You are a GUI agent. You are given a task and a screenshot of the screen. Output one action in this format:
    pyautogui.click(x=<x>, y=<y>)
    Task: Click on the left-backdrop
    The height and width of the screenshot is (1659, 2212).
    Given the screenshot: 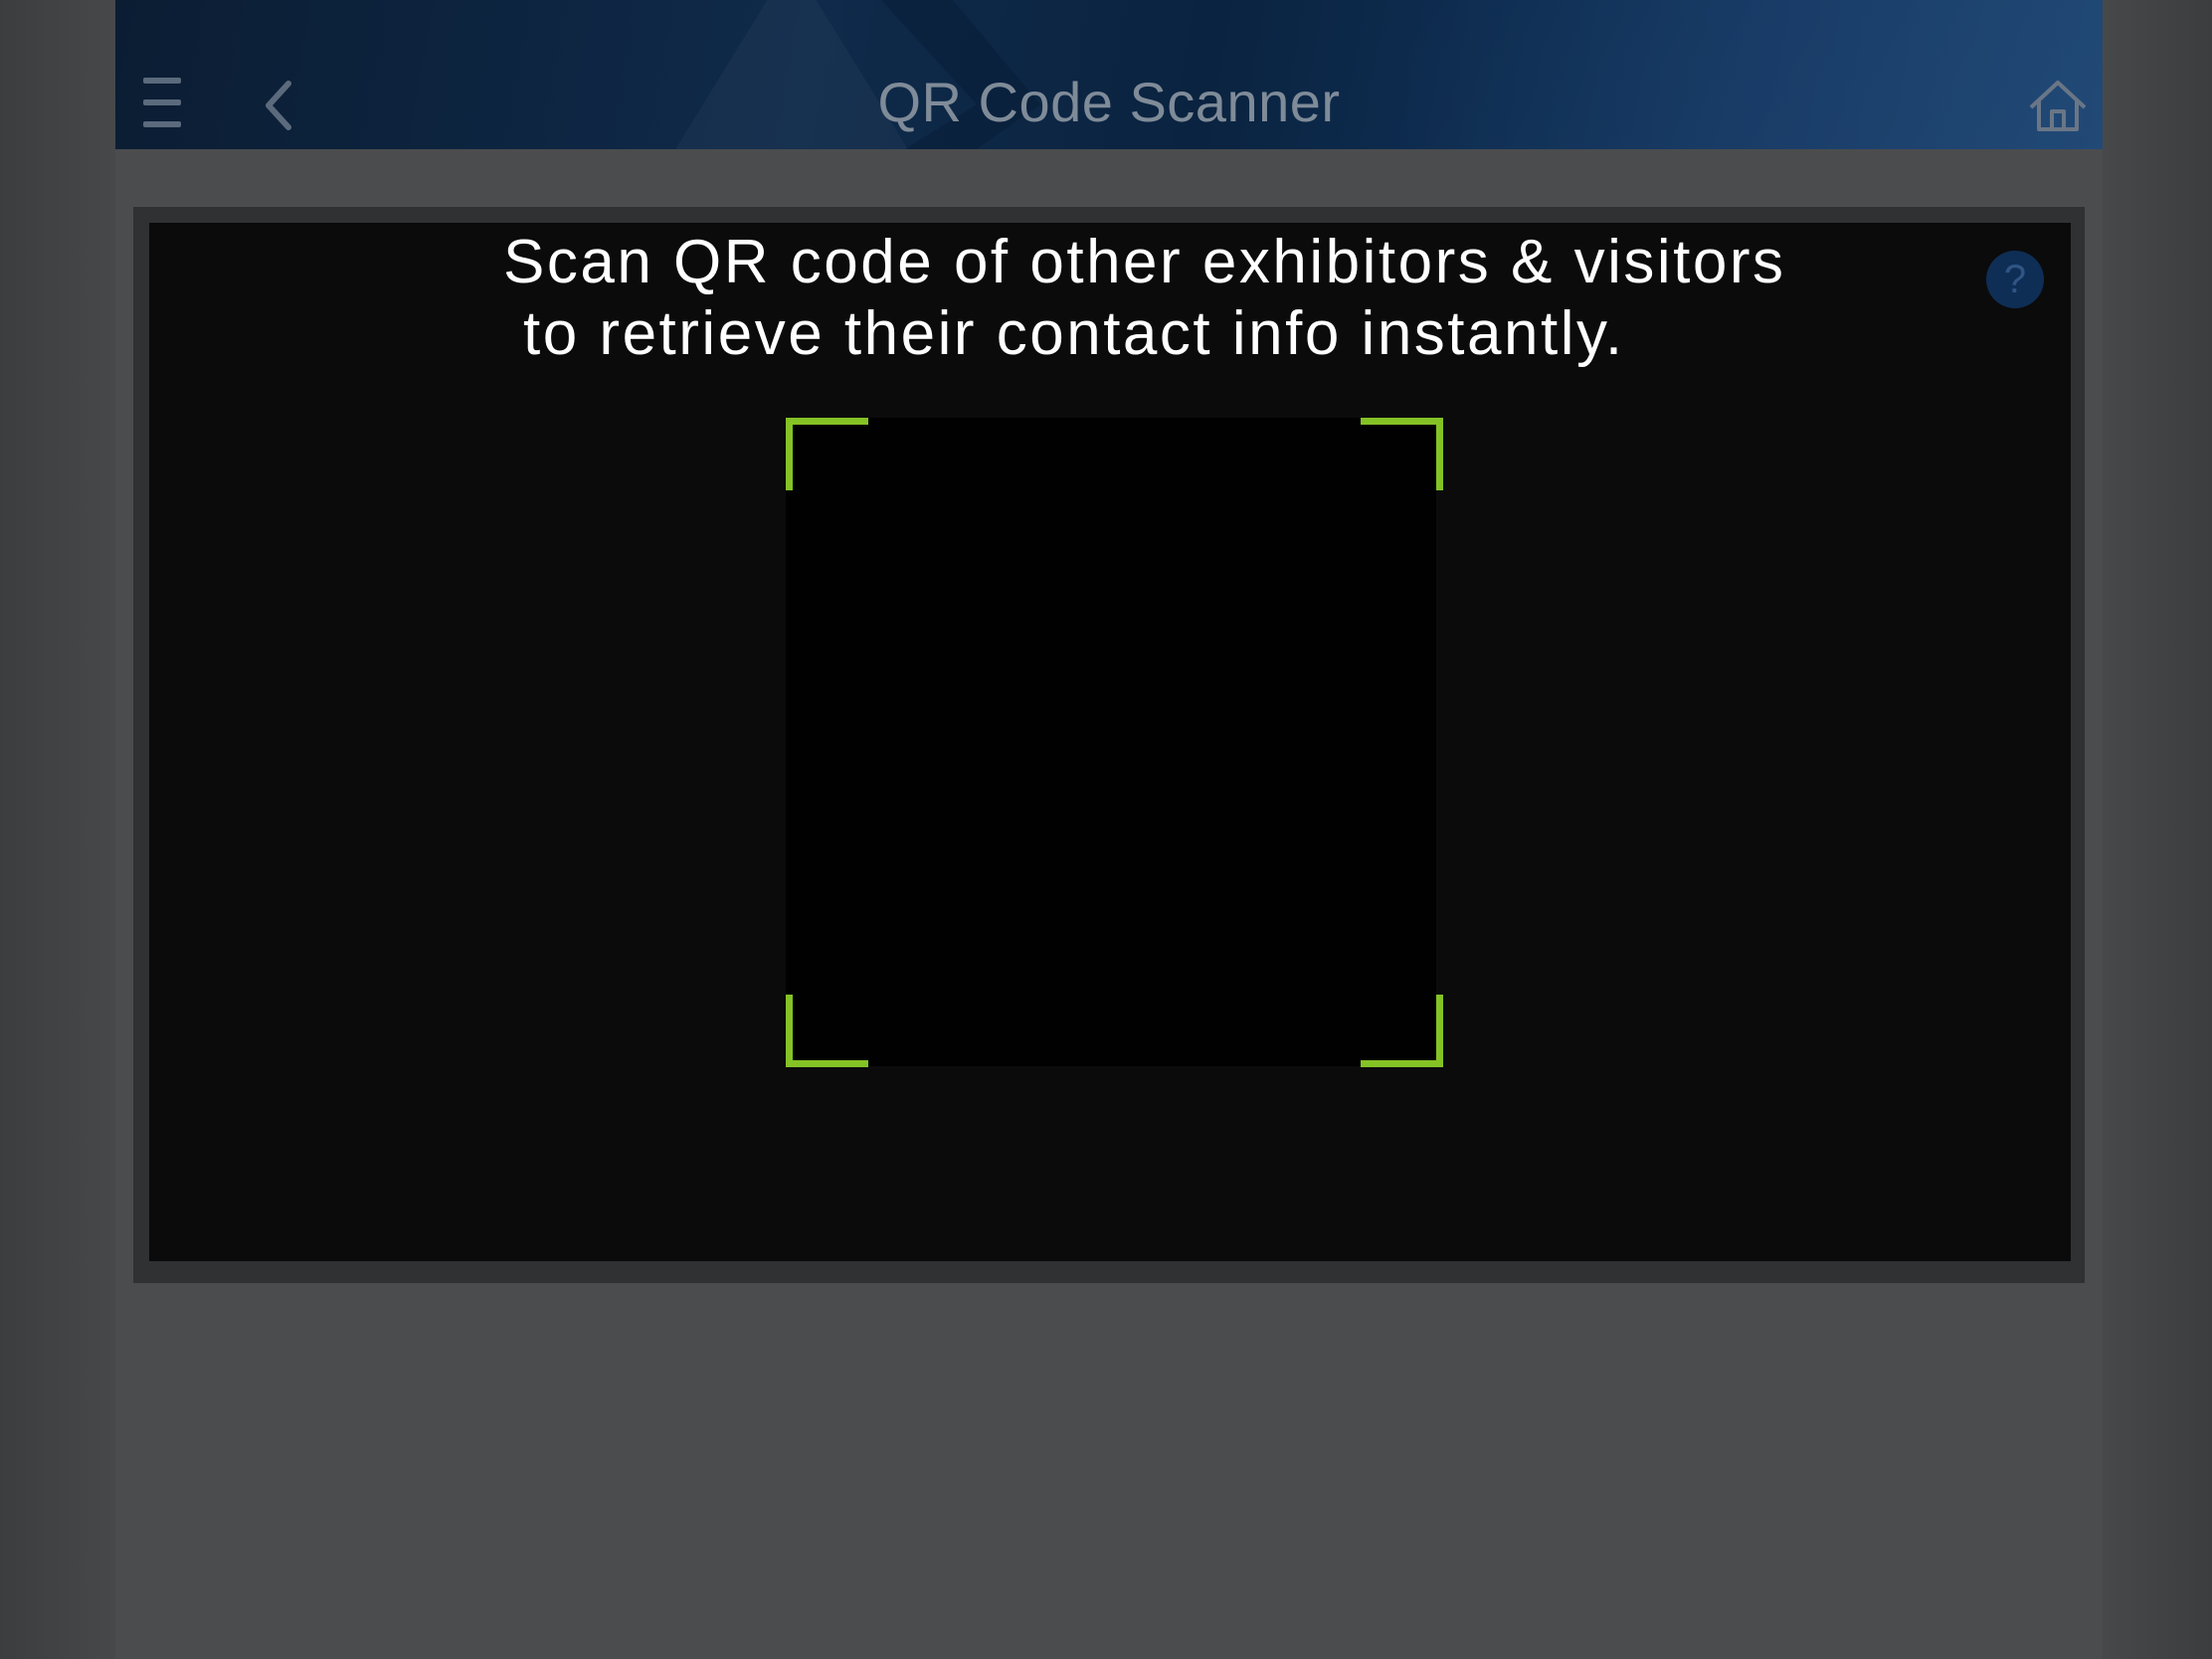 What is the action you would take?
    pyautogui.click(x=57, y=829)
    